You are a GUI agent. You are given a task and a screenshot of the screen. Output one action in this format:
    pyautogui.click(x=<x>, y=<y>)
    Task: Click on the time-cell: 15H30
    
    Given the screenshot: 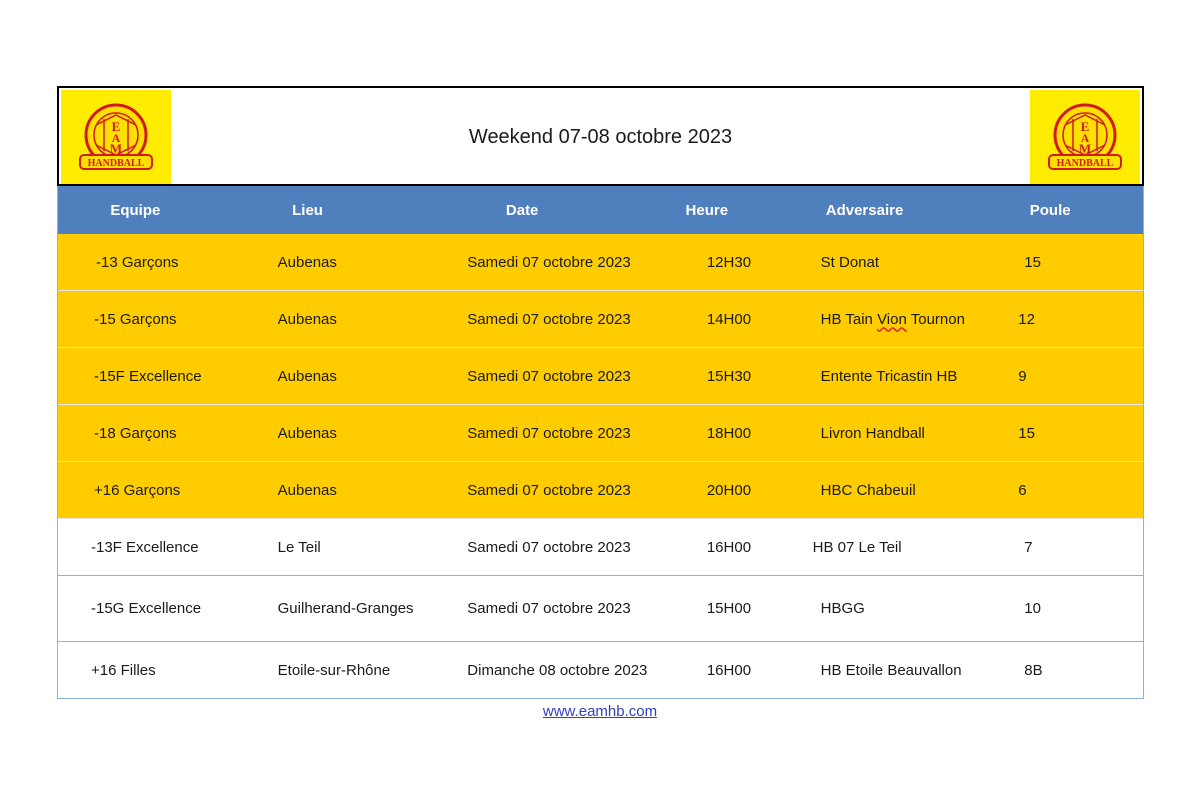 What is the action you would take?
    pyautogui.click(x=729, y=376)
    